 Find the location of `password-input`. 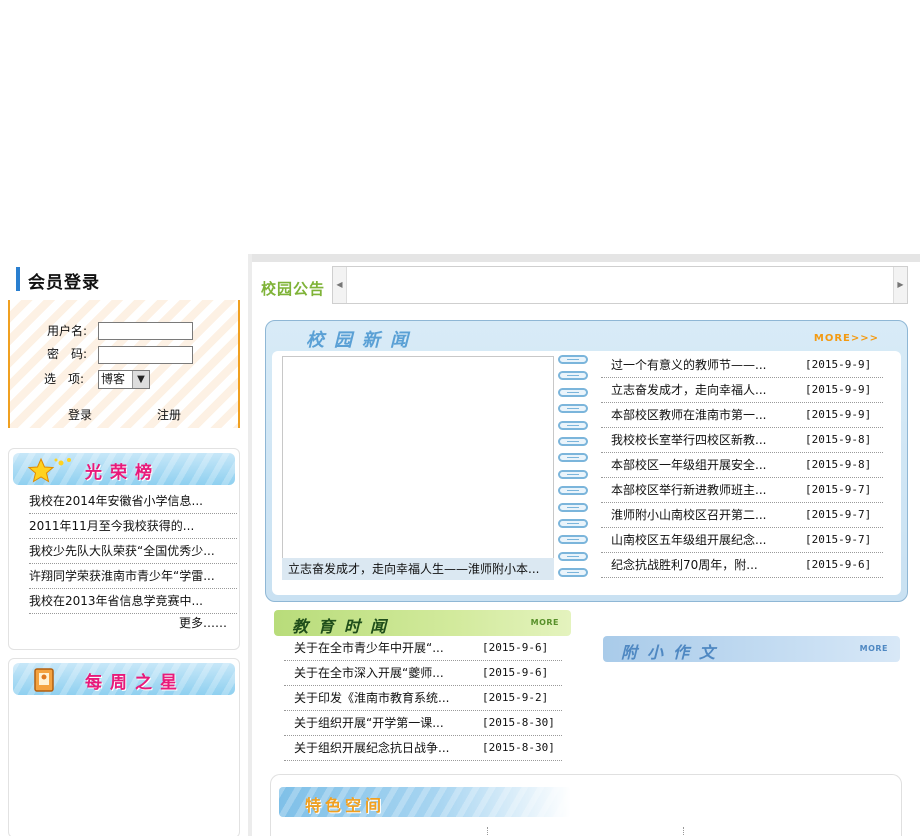

password-input is located at coordinates (145, 355).